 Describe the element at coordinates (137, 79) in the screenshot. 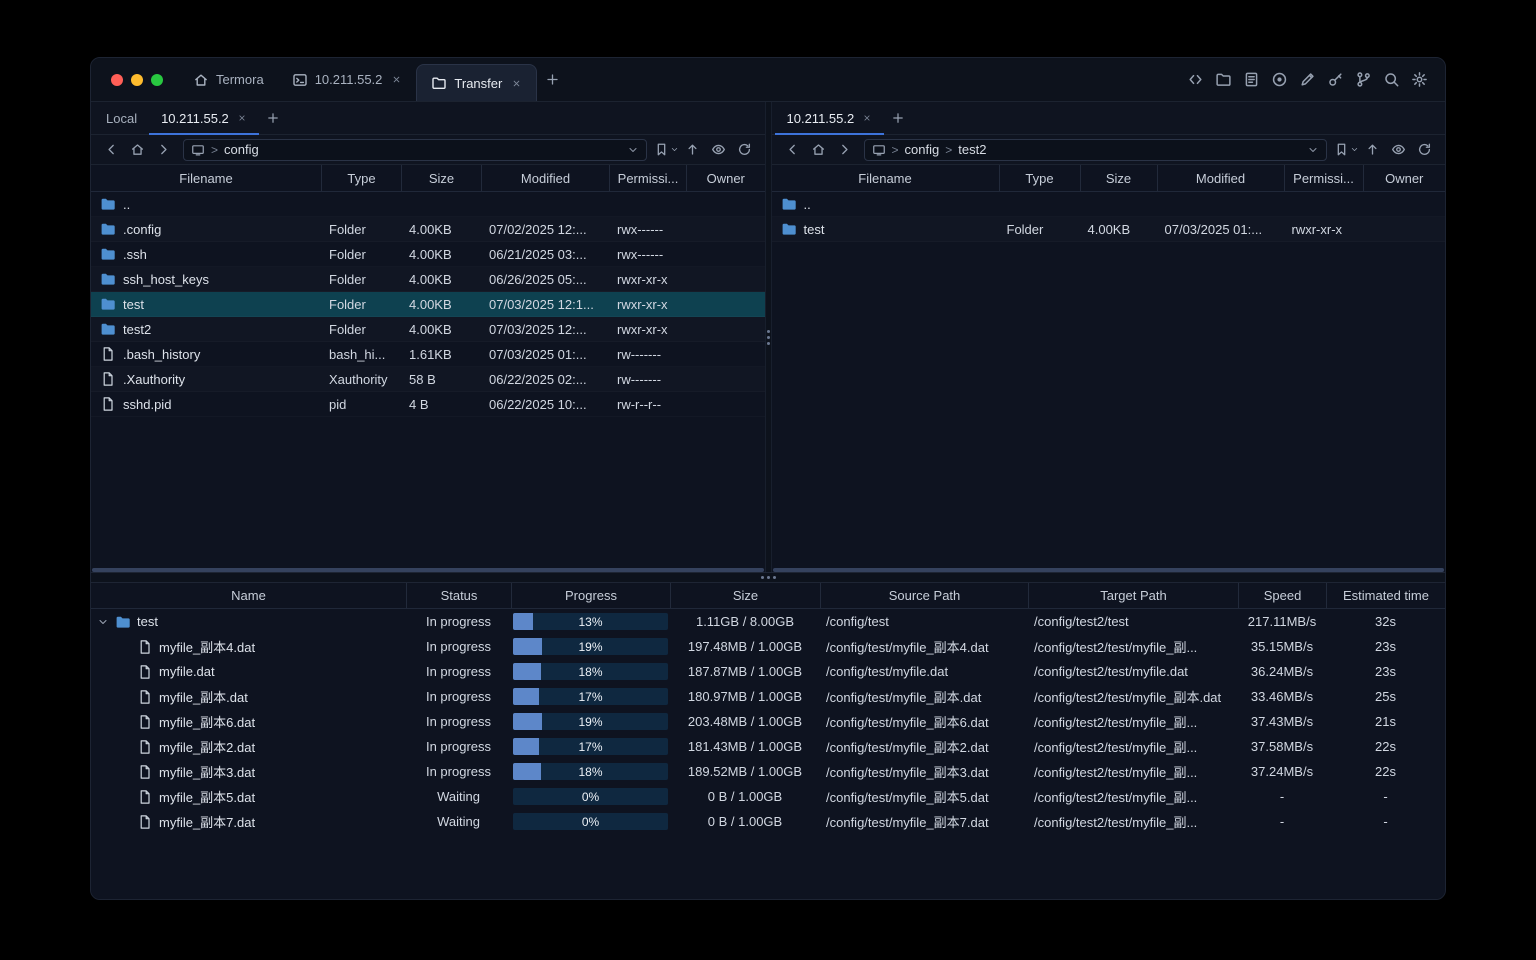

I see `minimize-window-button` at that location.